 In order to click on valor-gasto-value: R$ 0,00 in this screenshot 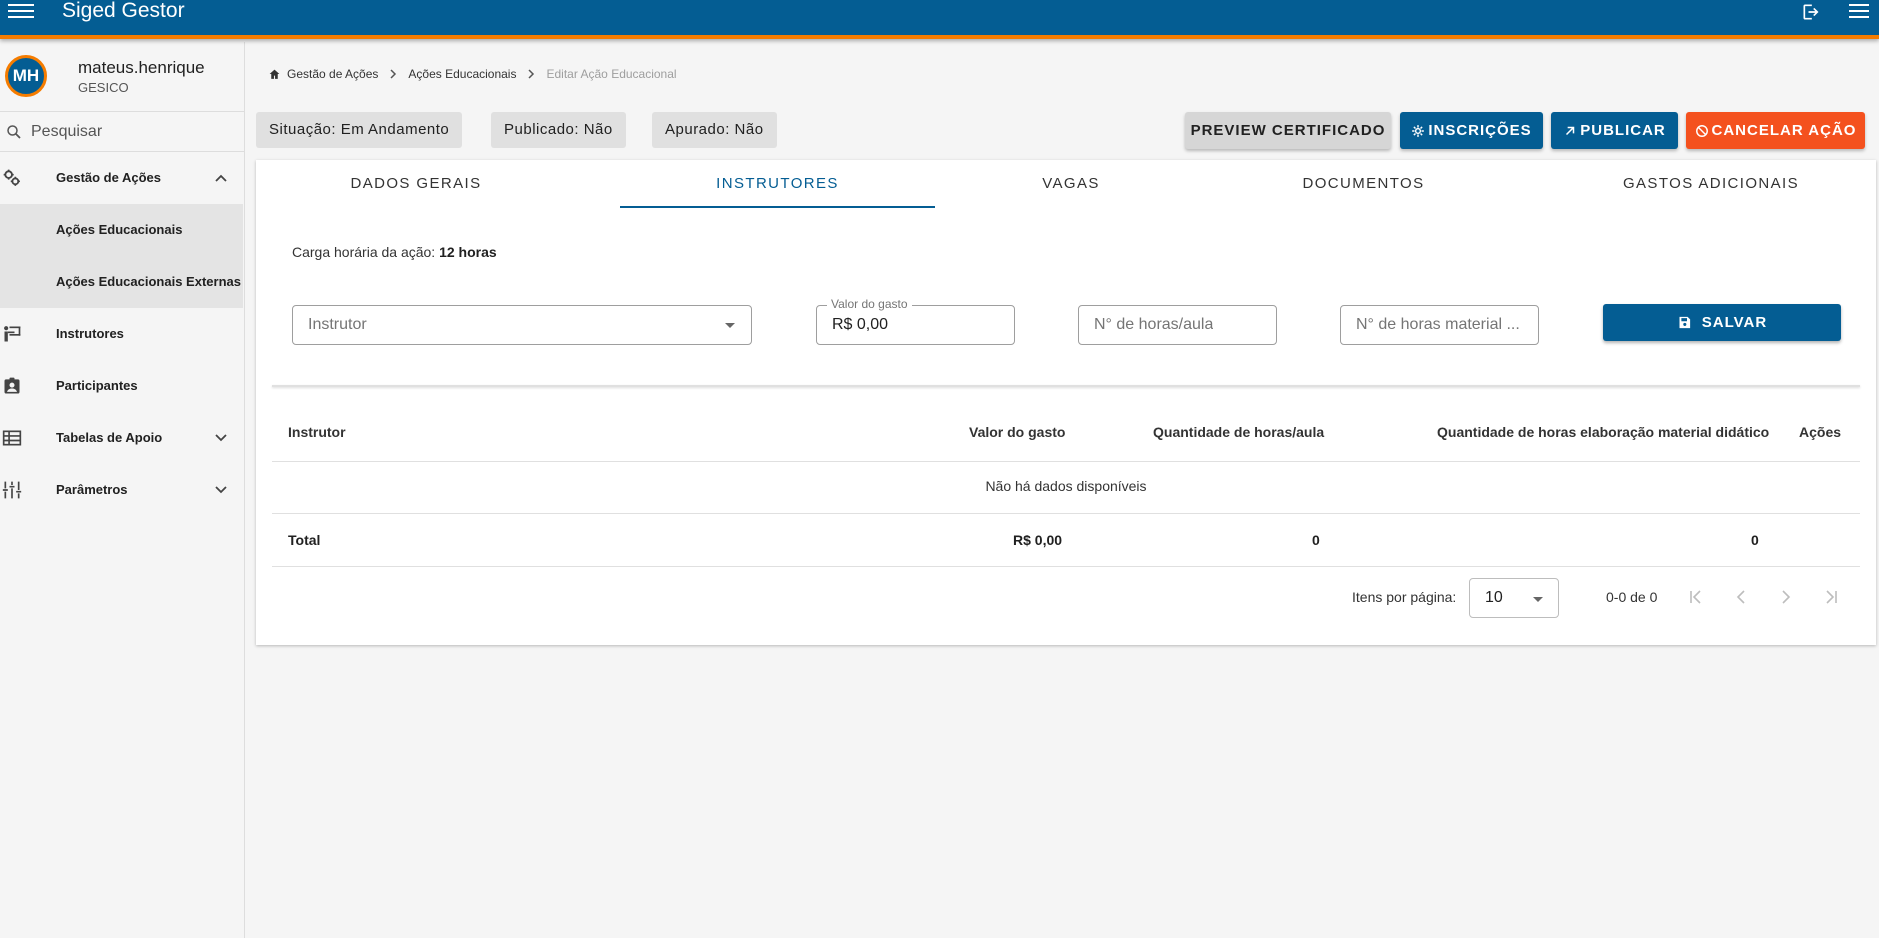, I will do `click(860, 324)`.